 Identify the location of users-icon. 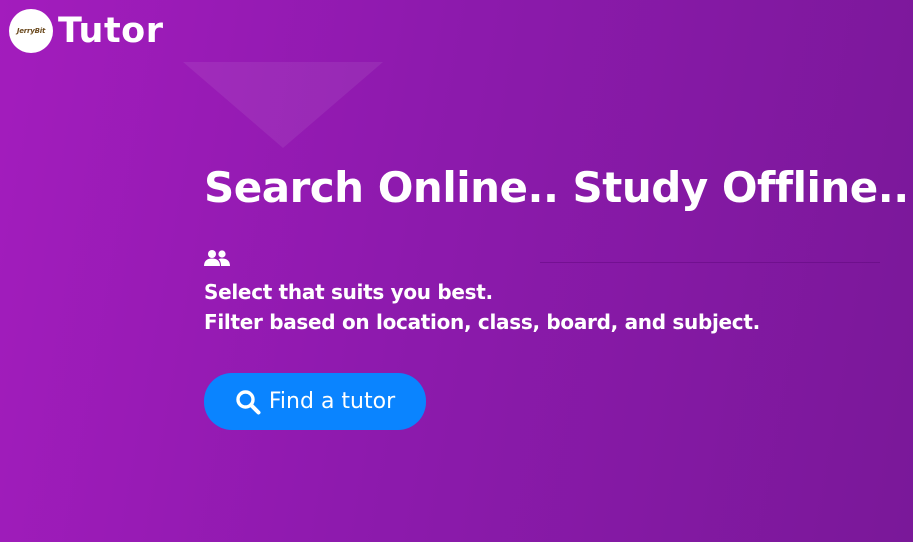
(217, 258).